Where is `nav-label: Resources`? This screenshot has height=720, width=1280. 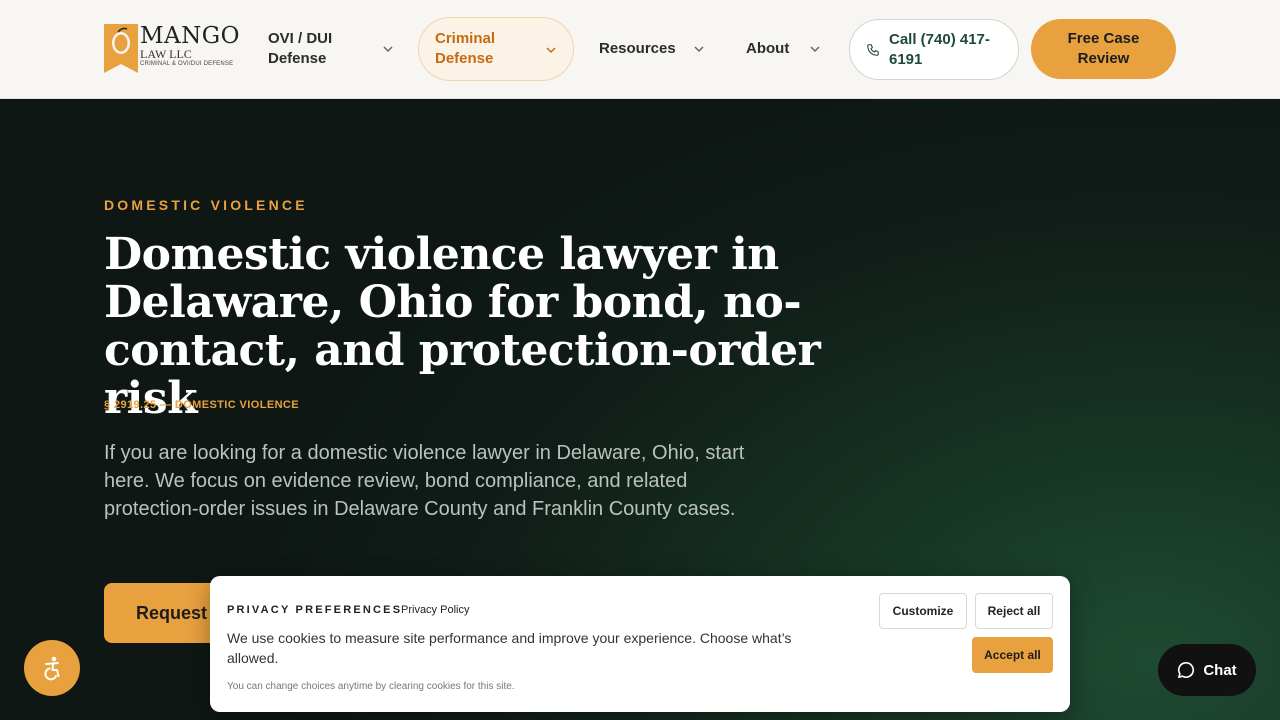 nav-label: Resources is located at coordinates (637, 48).